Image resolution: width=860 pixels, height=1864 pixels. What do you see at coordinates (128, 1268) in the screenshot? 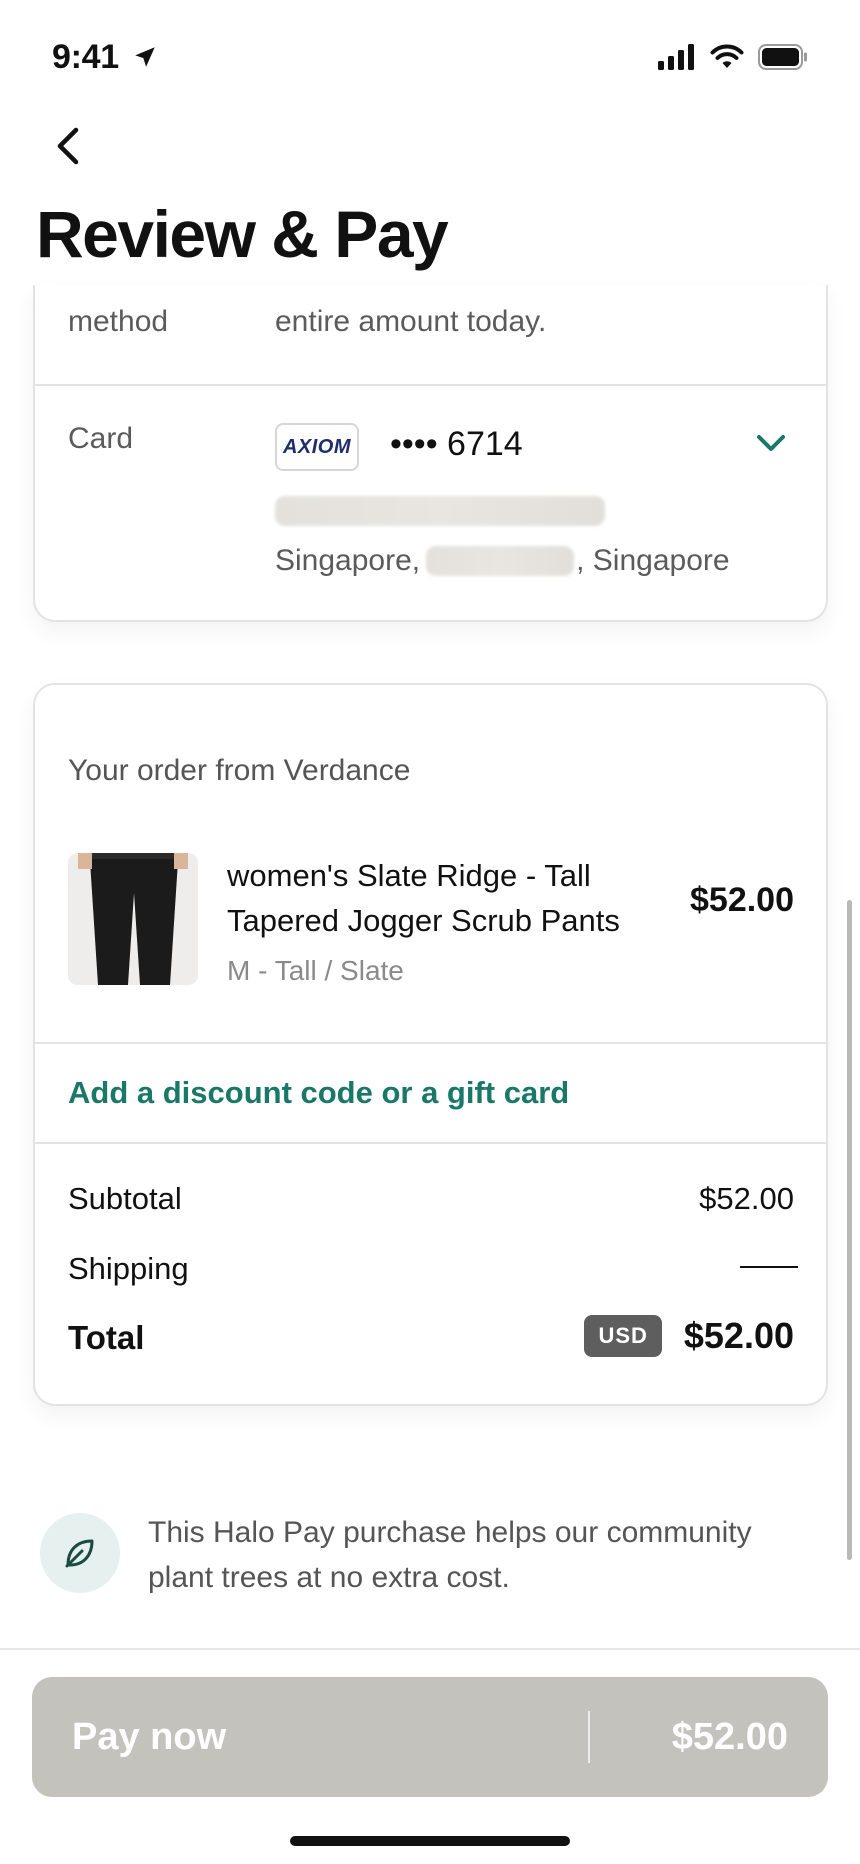
I see `shipping-label: Shipping` at bounding box center [128, 1268].